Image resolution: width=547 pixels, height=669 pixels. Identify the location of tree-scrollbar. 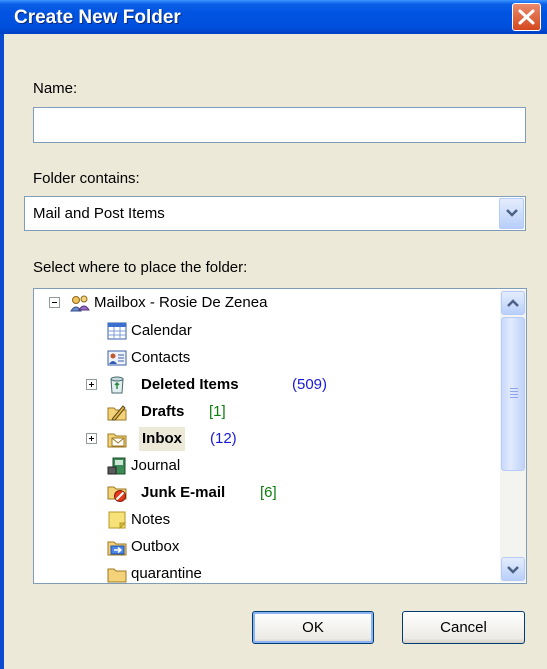
(513, 436).